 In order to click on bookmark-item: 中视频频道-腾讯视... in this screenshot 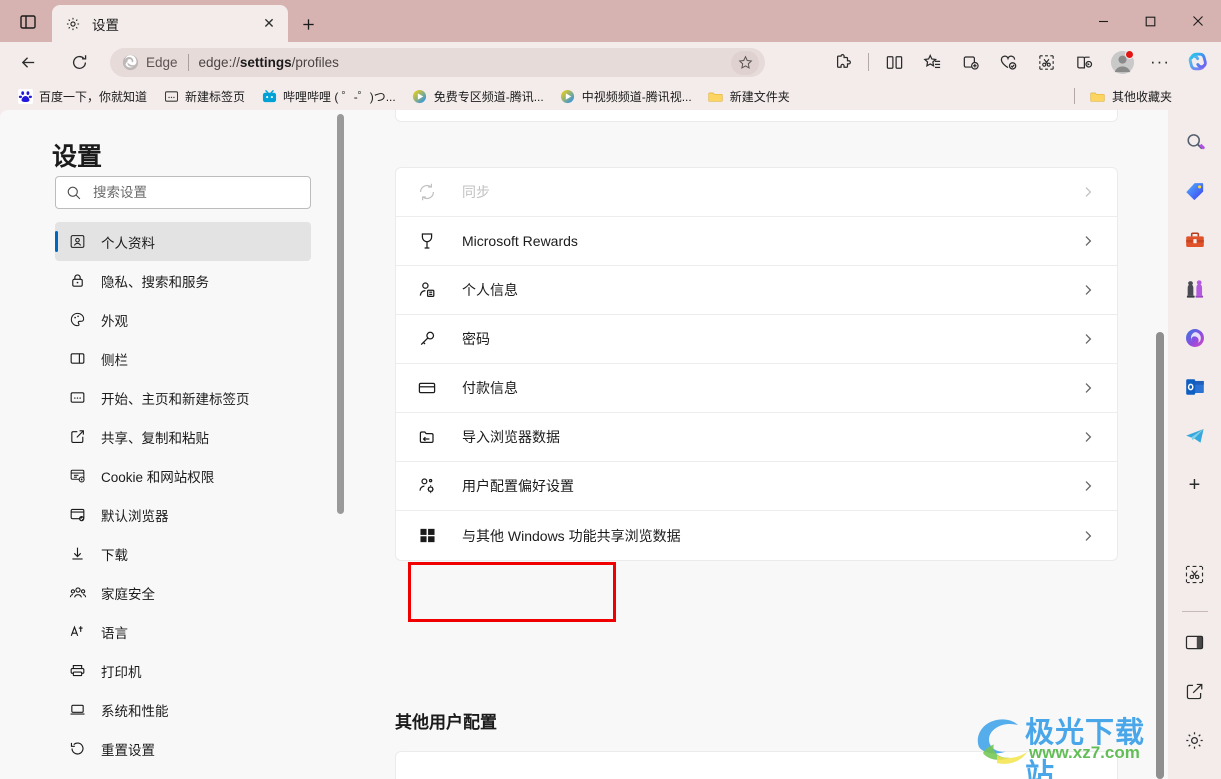, I will do `click(626, 96)`.